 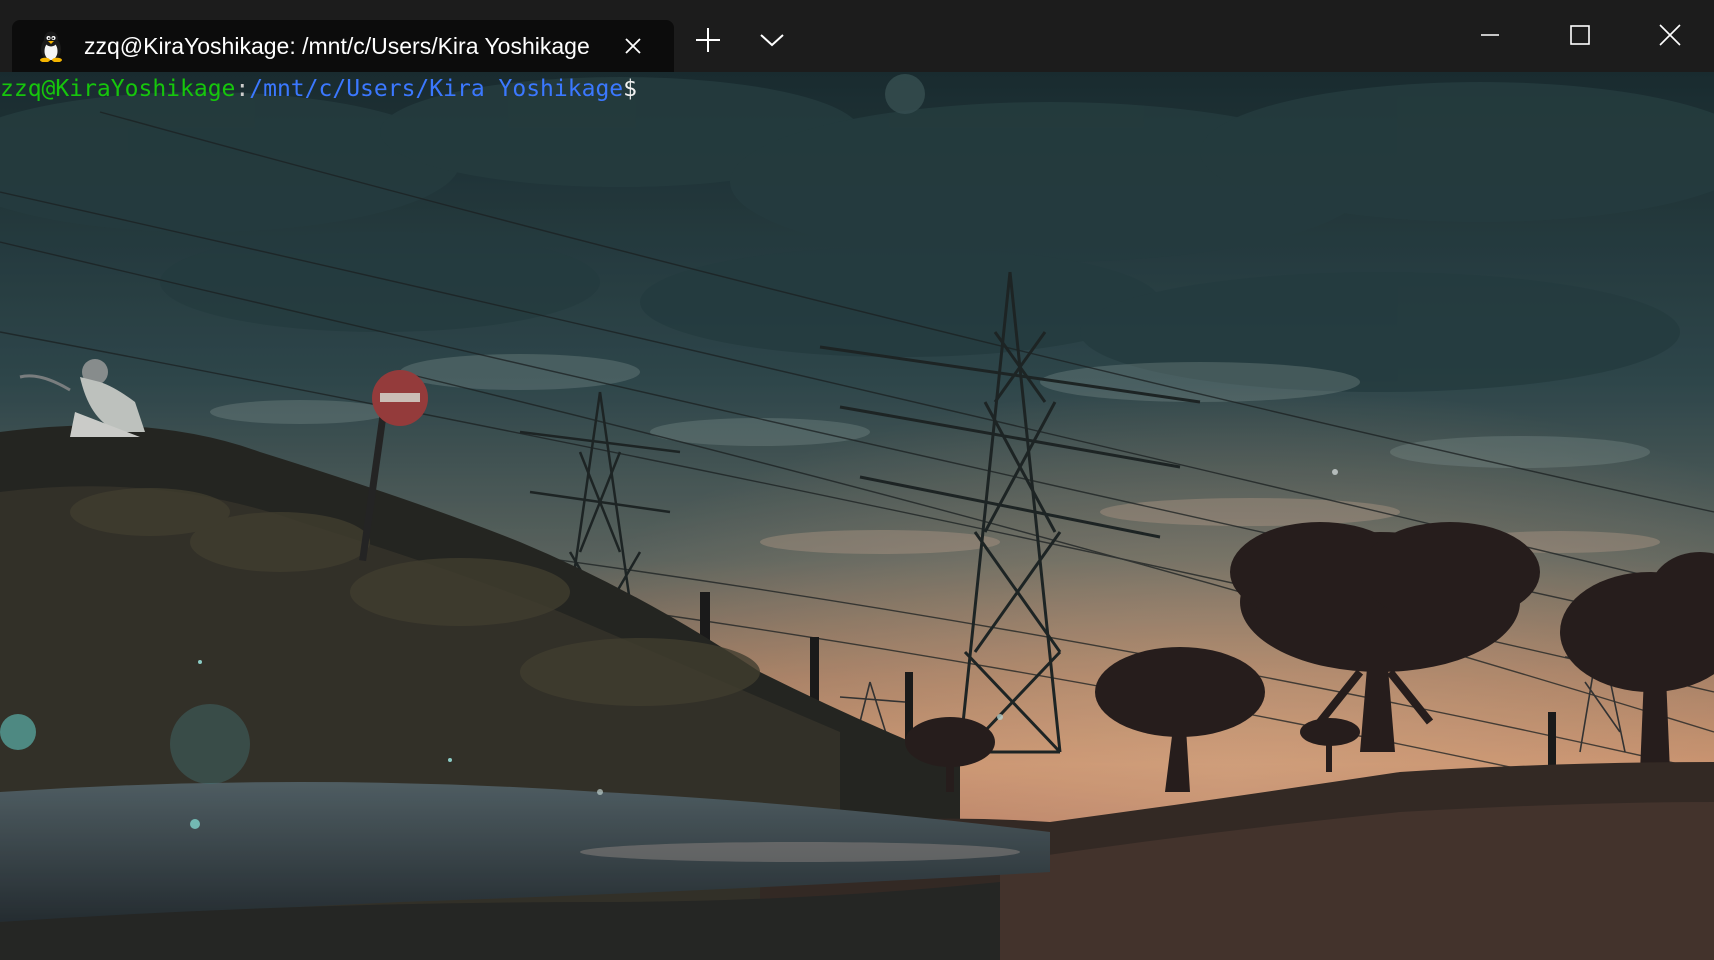 I want to click on profile-dropdown-button, so click(x=772, y=40).